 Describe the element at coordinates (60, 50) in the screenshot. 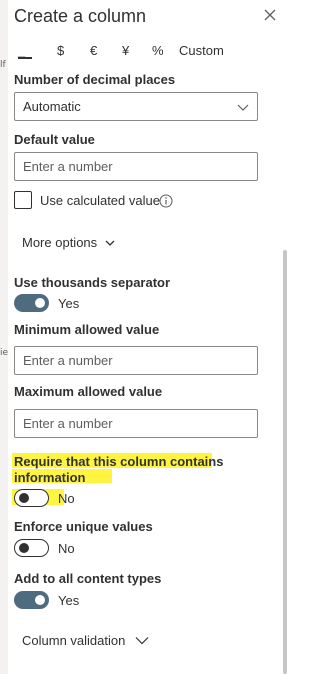

I see `format-option-dollar: $` at that location.